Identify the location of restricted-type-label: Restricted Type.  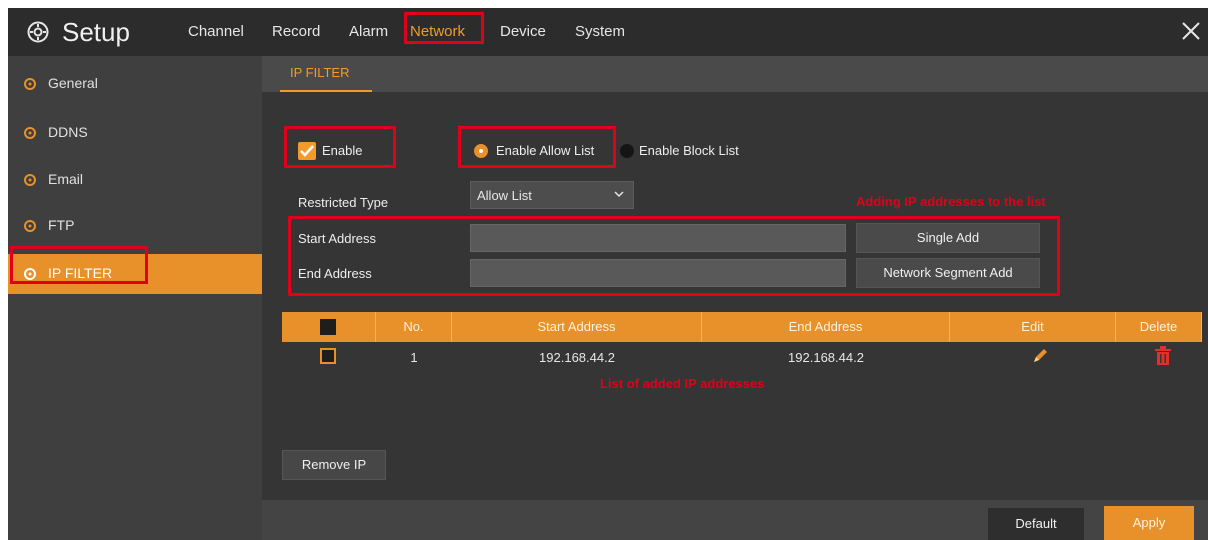
(343, 202).